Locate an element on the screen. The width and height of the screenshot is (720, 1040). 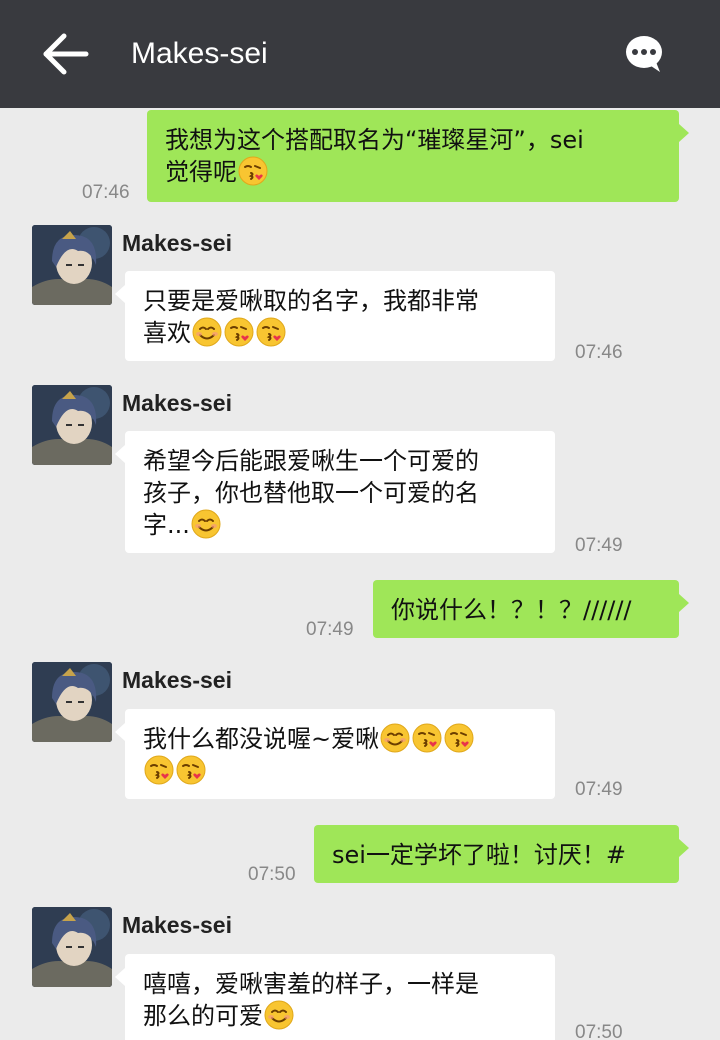
message-bubble-outgoing: sei一定学坏了啦！讨厌！# is located at coordinates (501, 854).